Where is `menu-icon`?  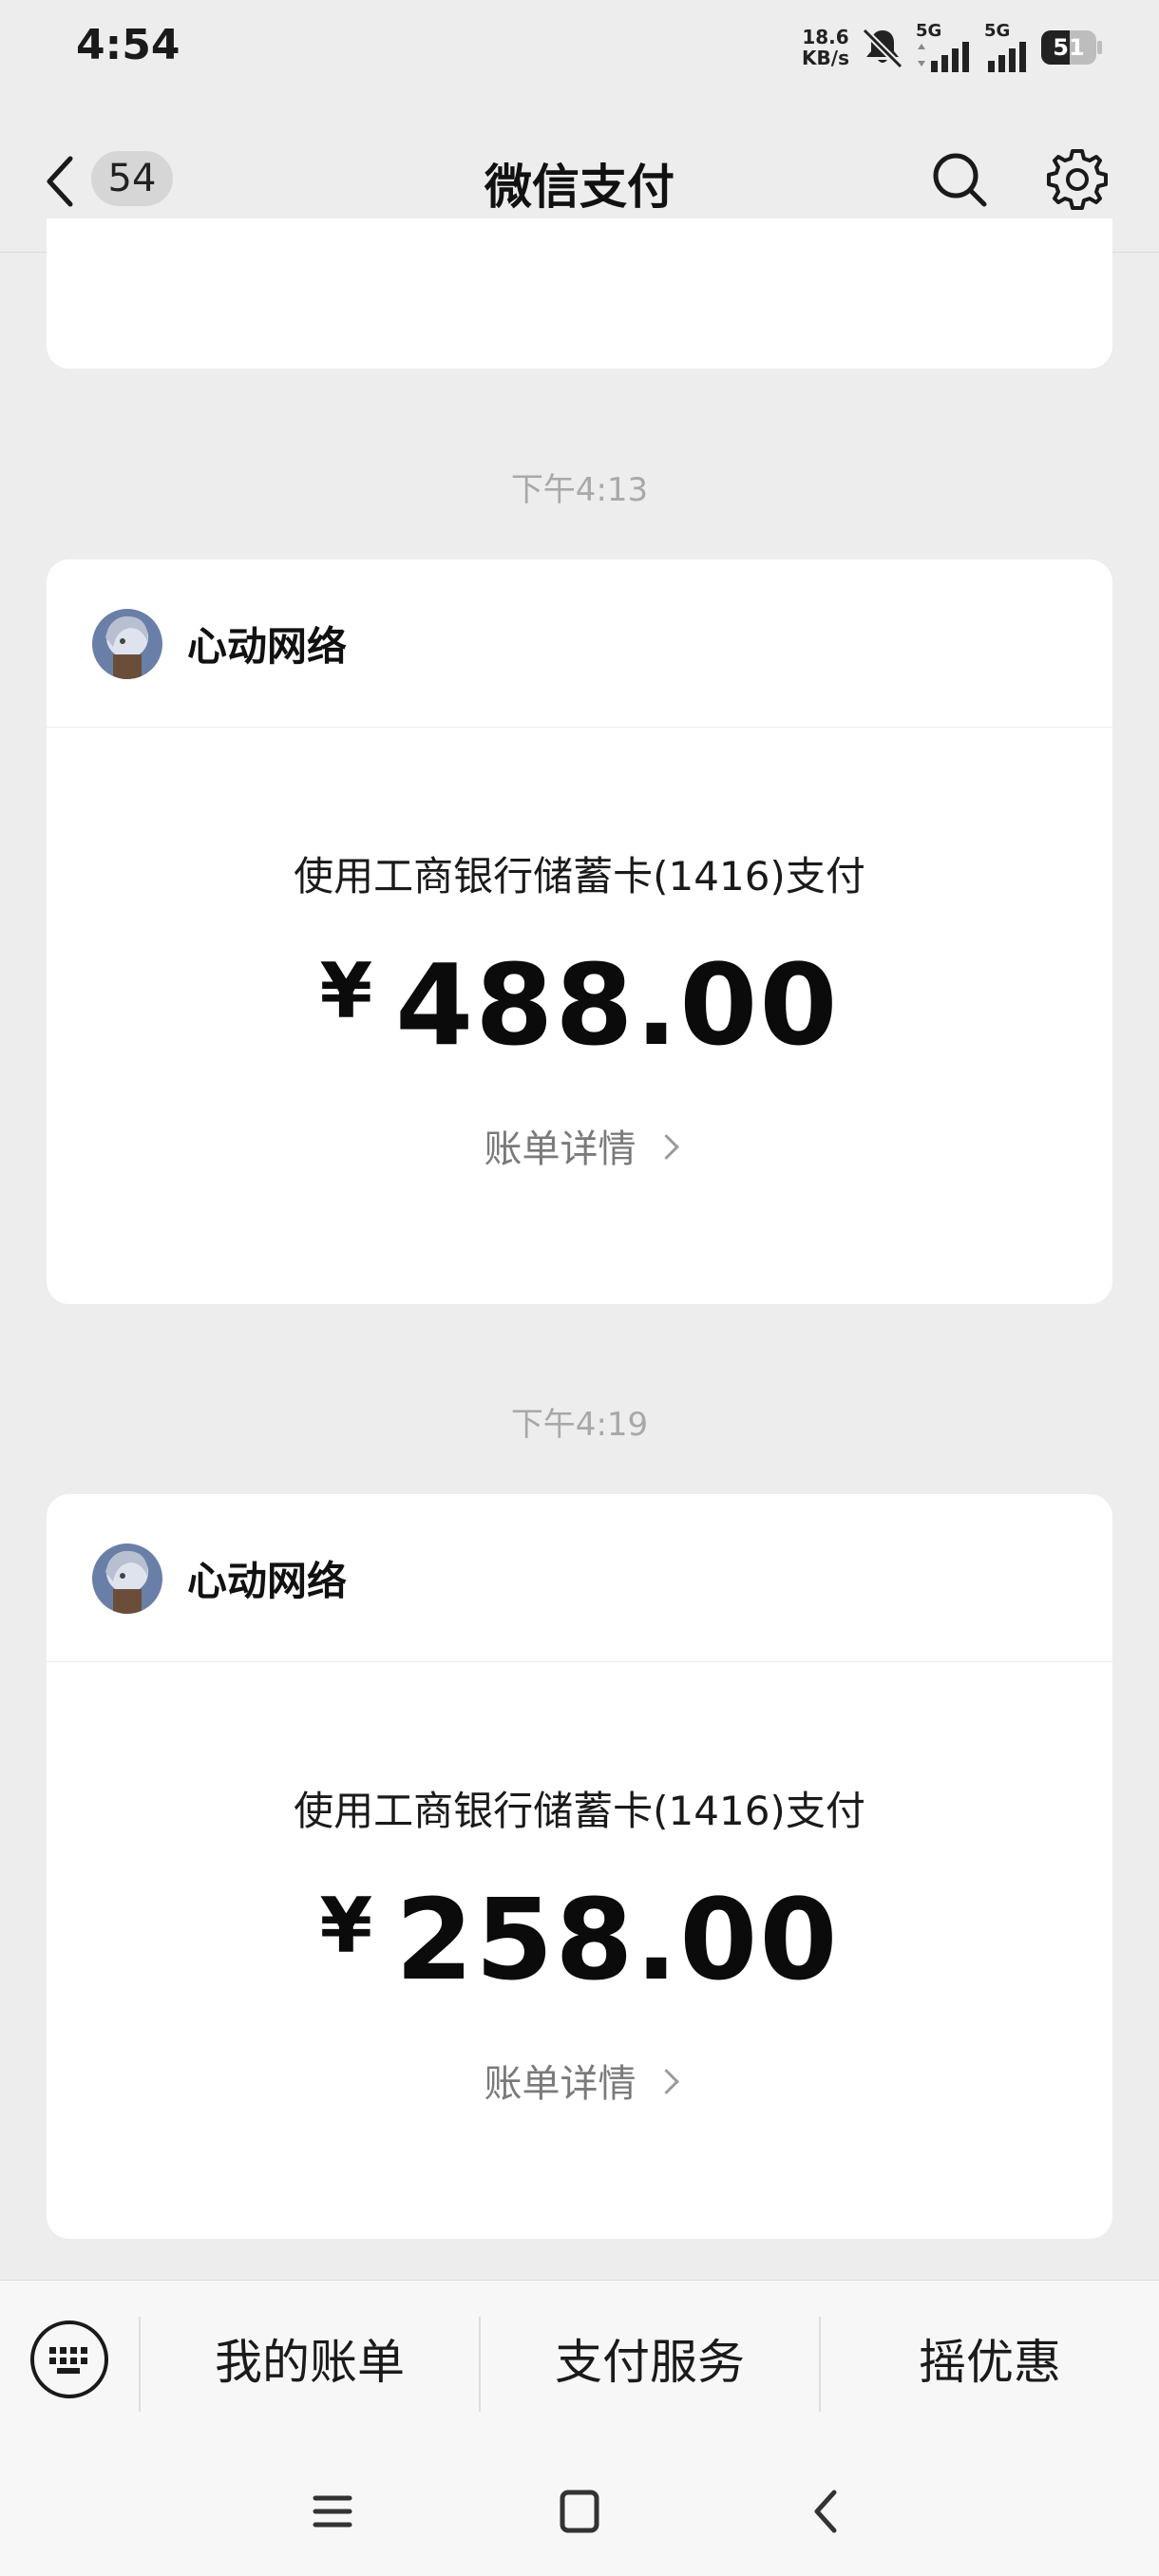
menu-icon is located at coordinates (332, 2511).